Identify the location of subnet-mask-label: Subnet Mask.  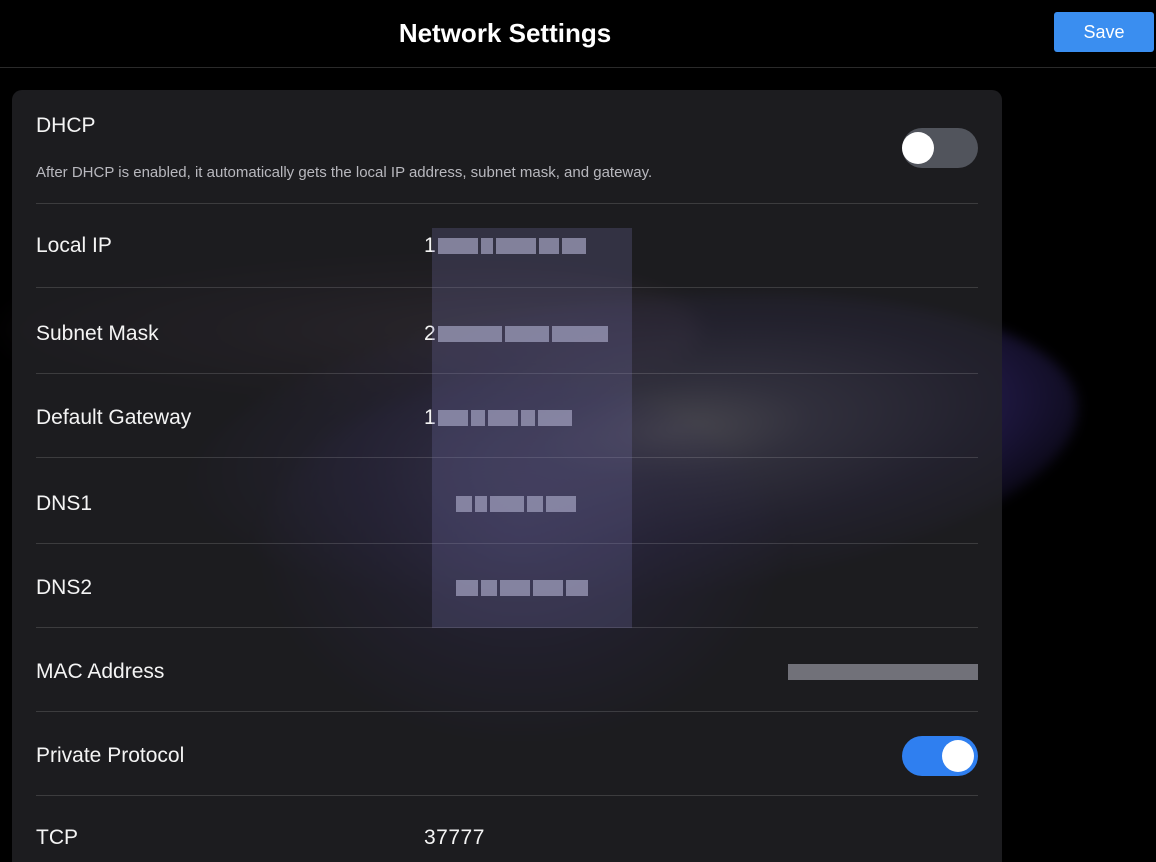
(97, 333).